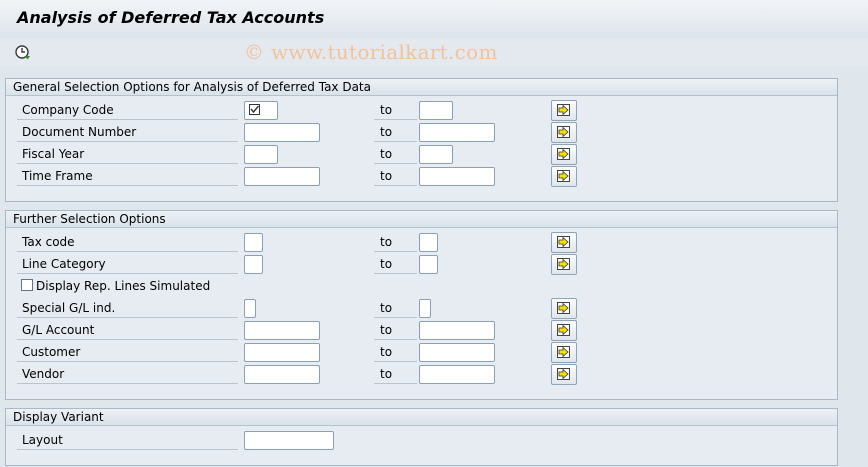  I want to click on gl-account-multiple-selection-button, so click(564, 330).